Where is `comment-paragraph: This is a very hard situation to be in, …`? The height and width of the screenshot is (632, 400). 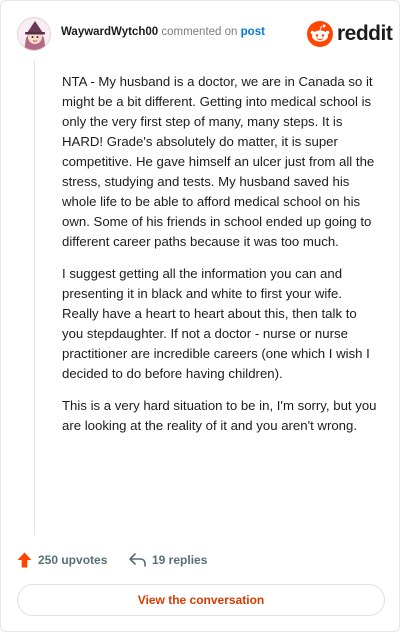
comment-paragraph: This is a very hard situation to be in, … is located at coordinates (219, 415).